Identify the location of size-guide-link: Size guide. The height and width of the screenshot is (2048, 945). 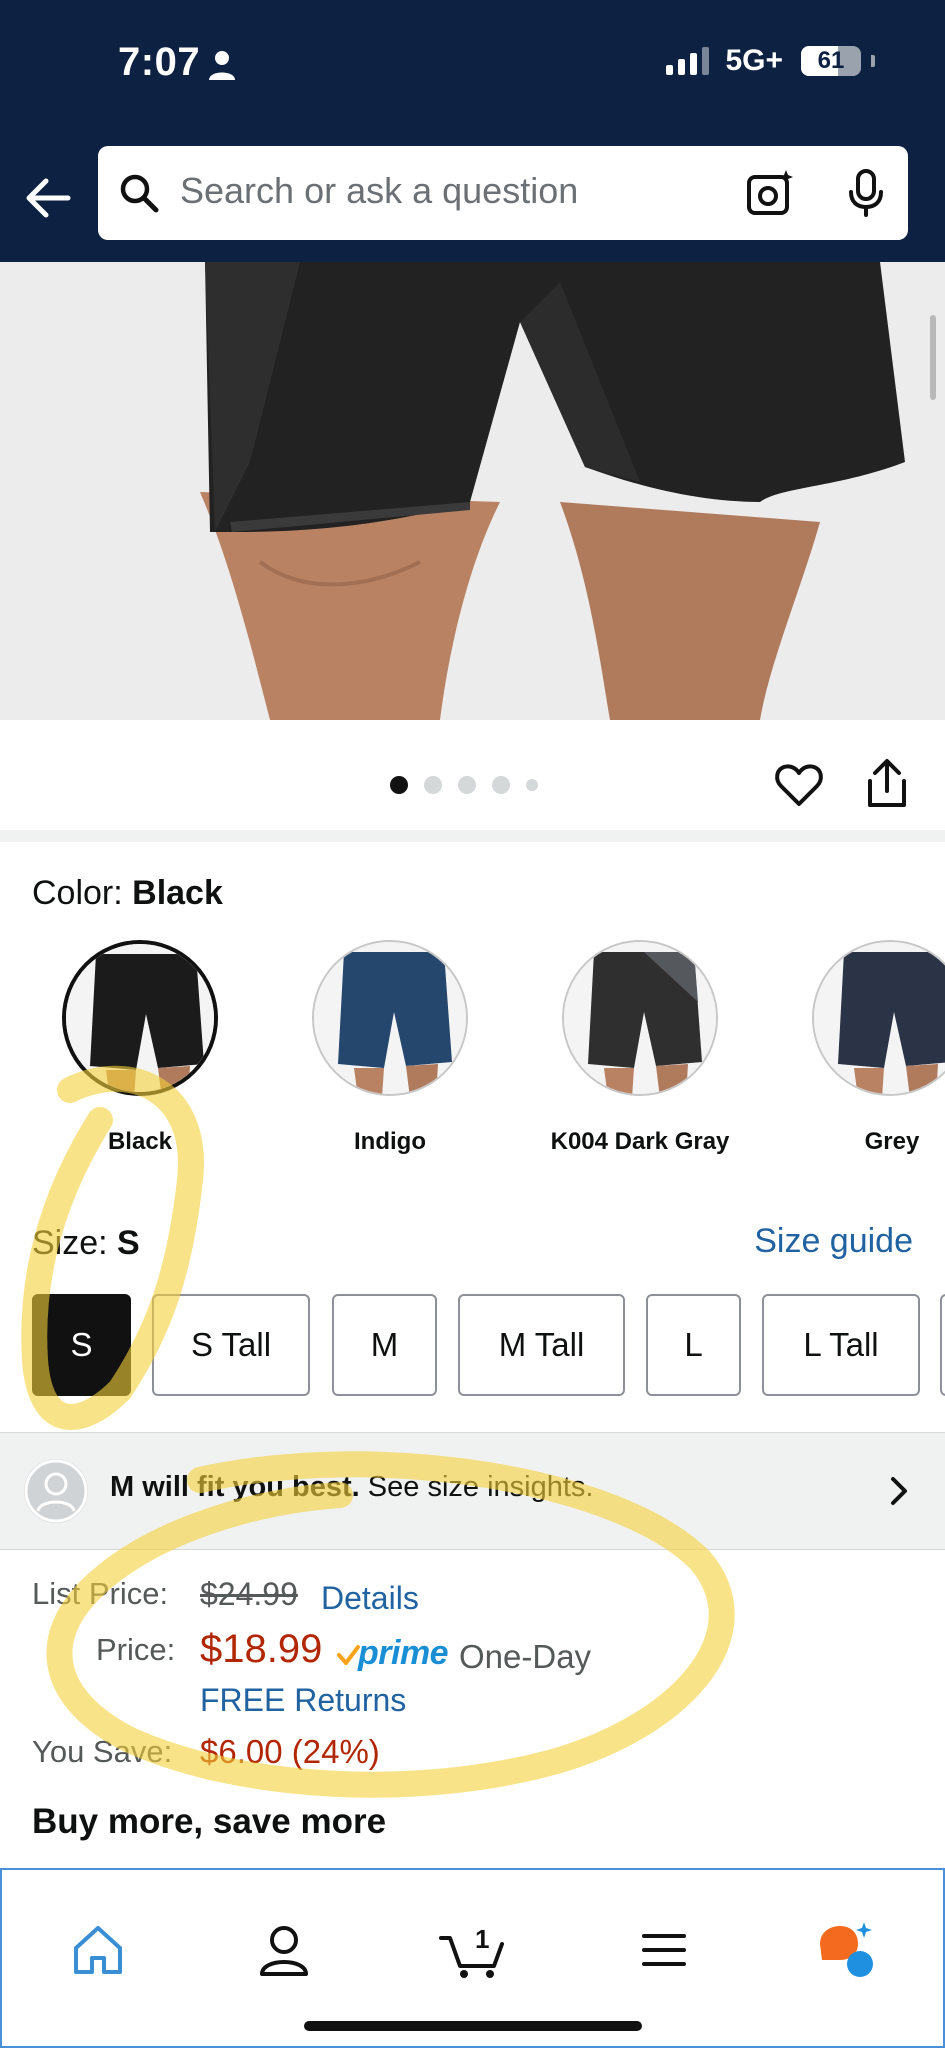
(833, 1241).